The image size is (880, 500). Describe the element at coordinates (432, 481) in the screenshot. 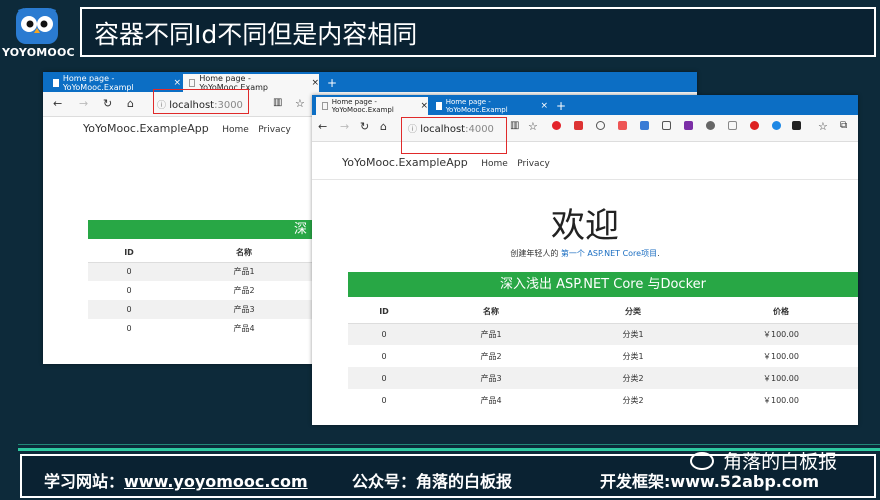

I see `footer-wechat: 公众号：角落的白板报` at that location.